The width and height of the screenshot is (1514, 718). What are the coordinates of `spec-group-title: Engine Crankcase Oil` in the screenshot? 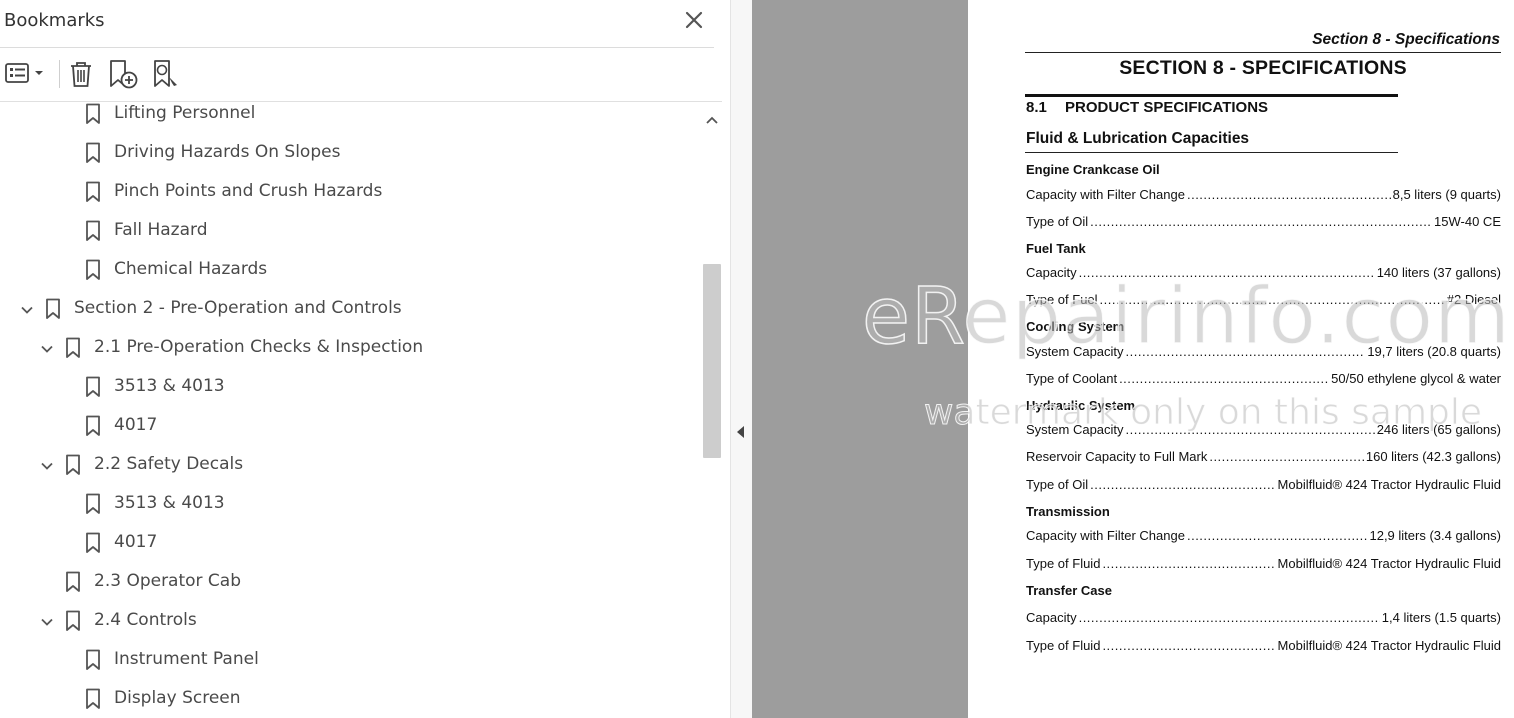 It's located at (1093, 169).